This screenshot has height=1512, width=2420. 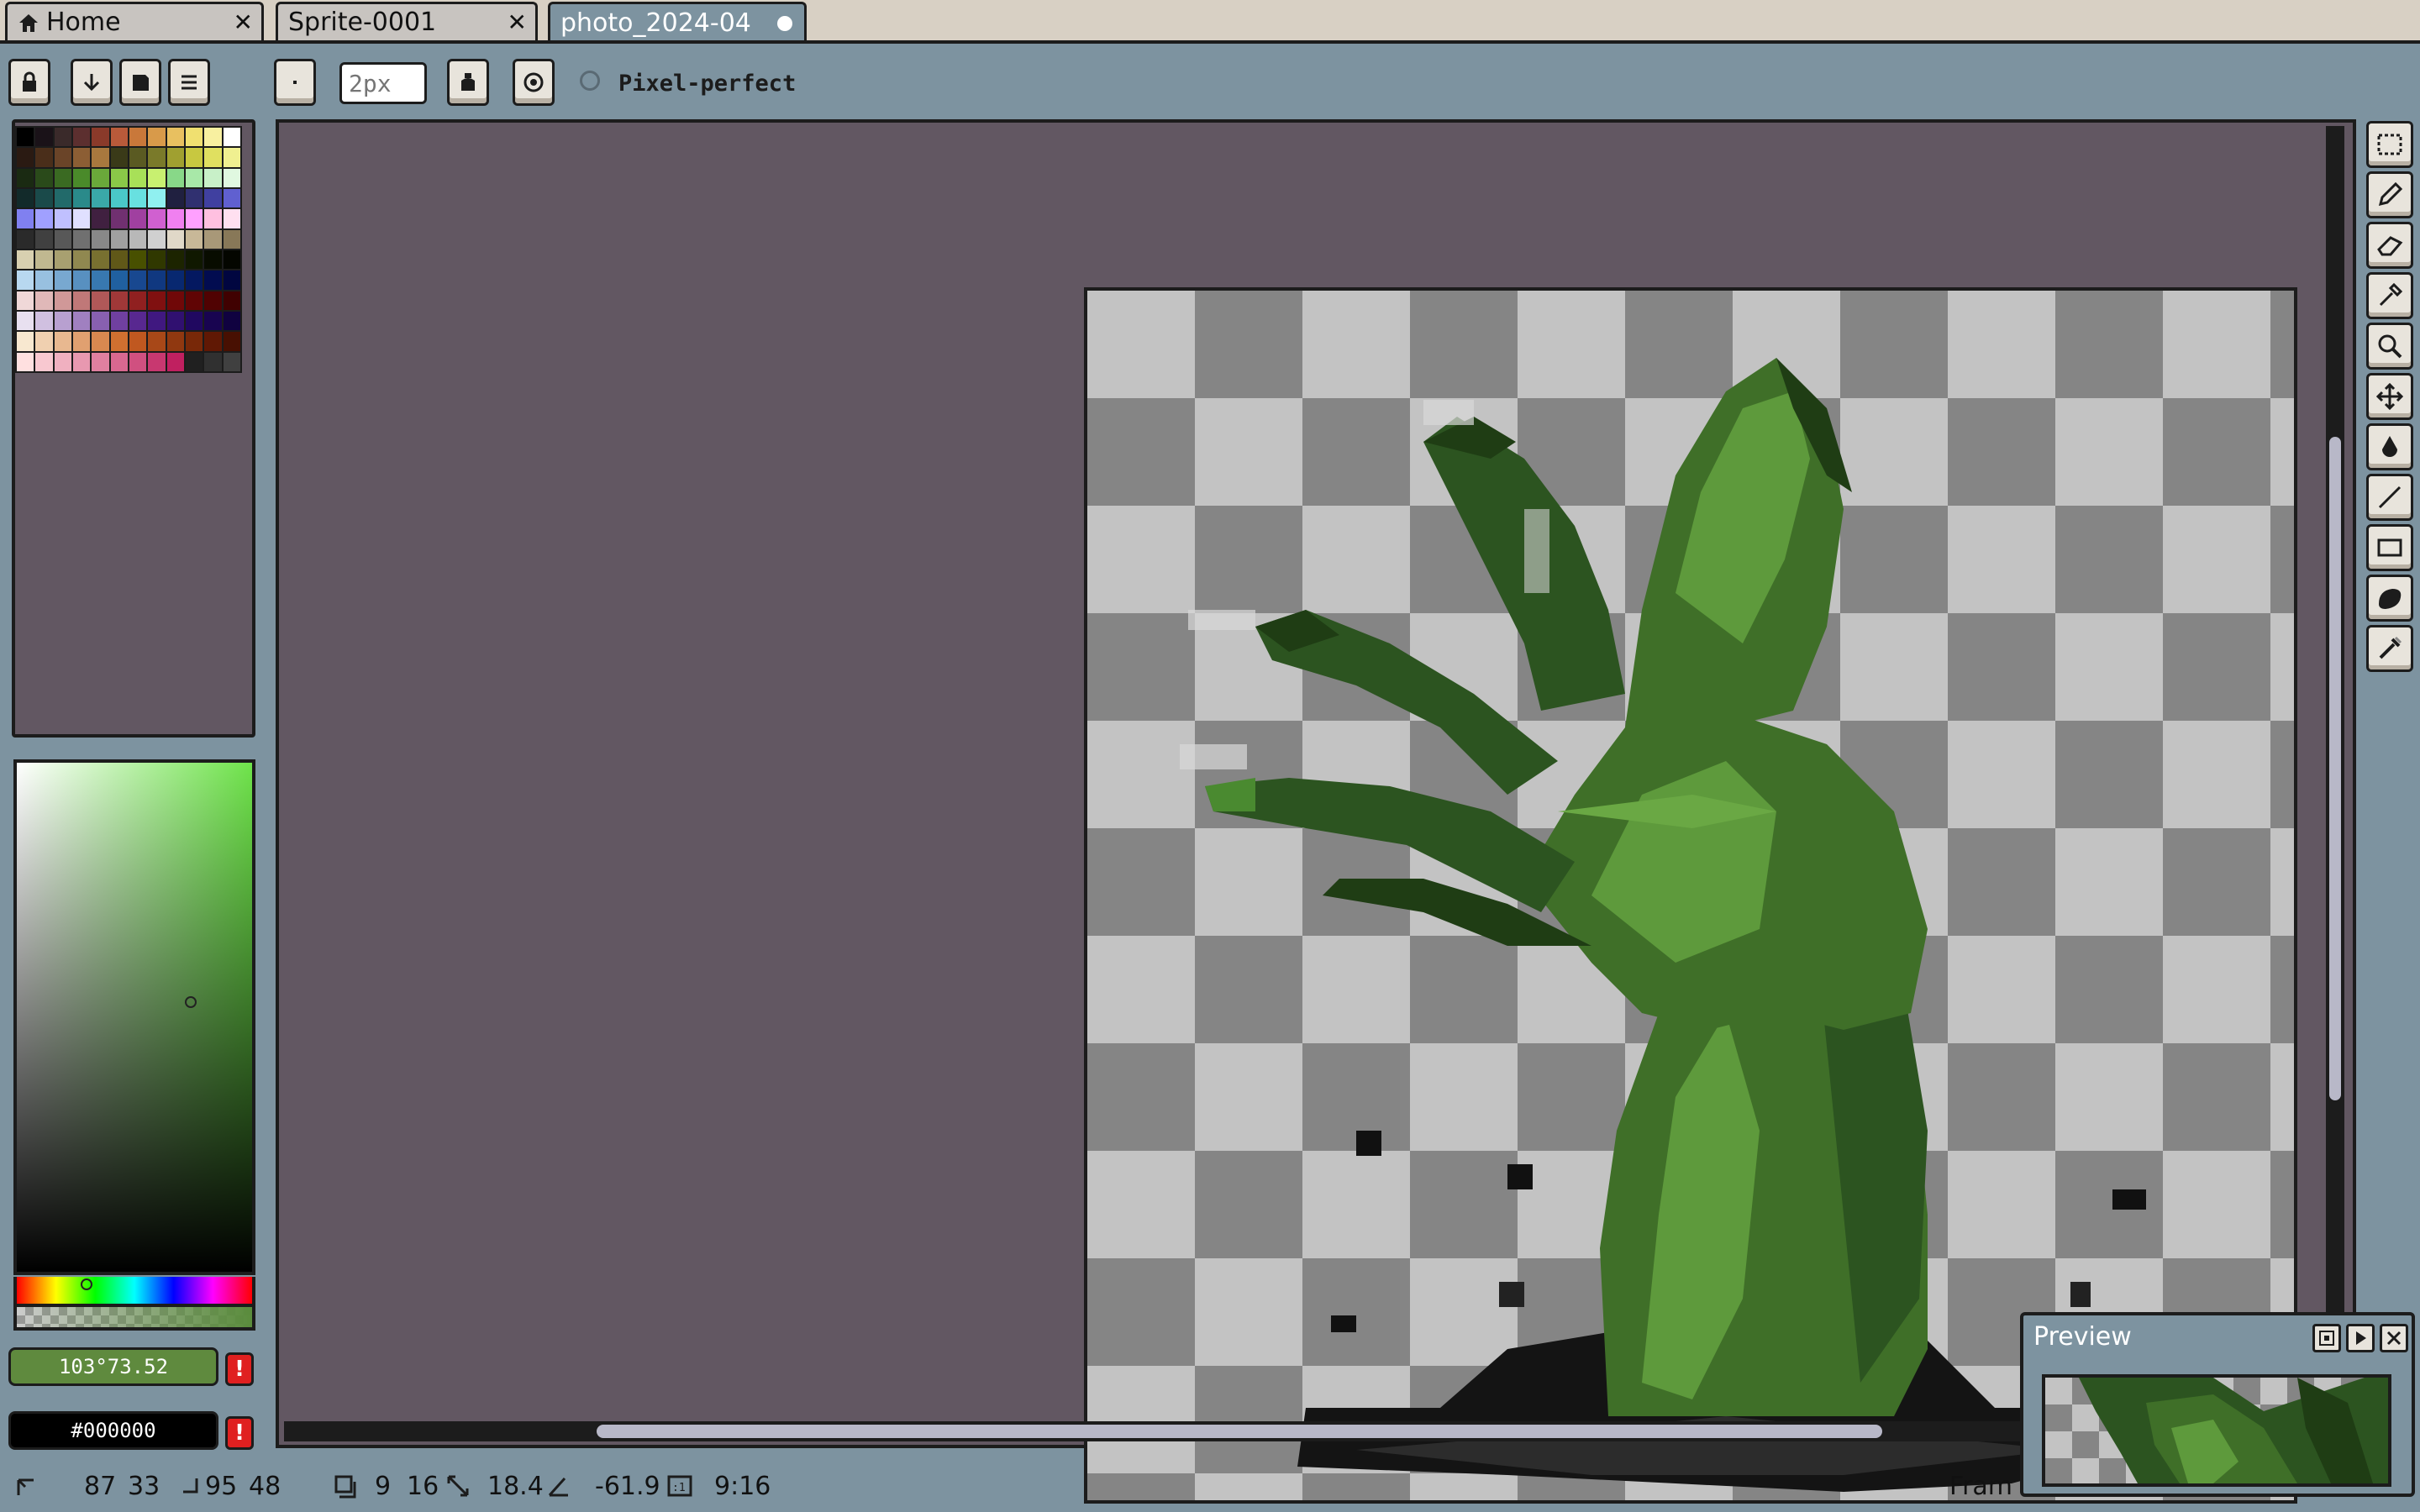 I want to click on hex-warning-button: !, so click(x=240, y=1433).